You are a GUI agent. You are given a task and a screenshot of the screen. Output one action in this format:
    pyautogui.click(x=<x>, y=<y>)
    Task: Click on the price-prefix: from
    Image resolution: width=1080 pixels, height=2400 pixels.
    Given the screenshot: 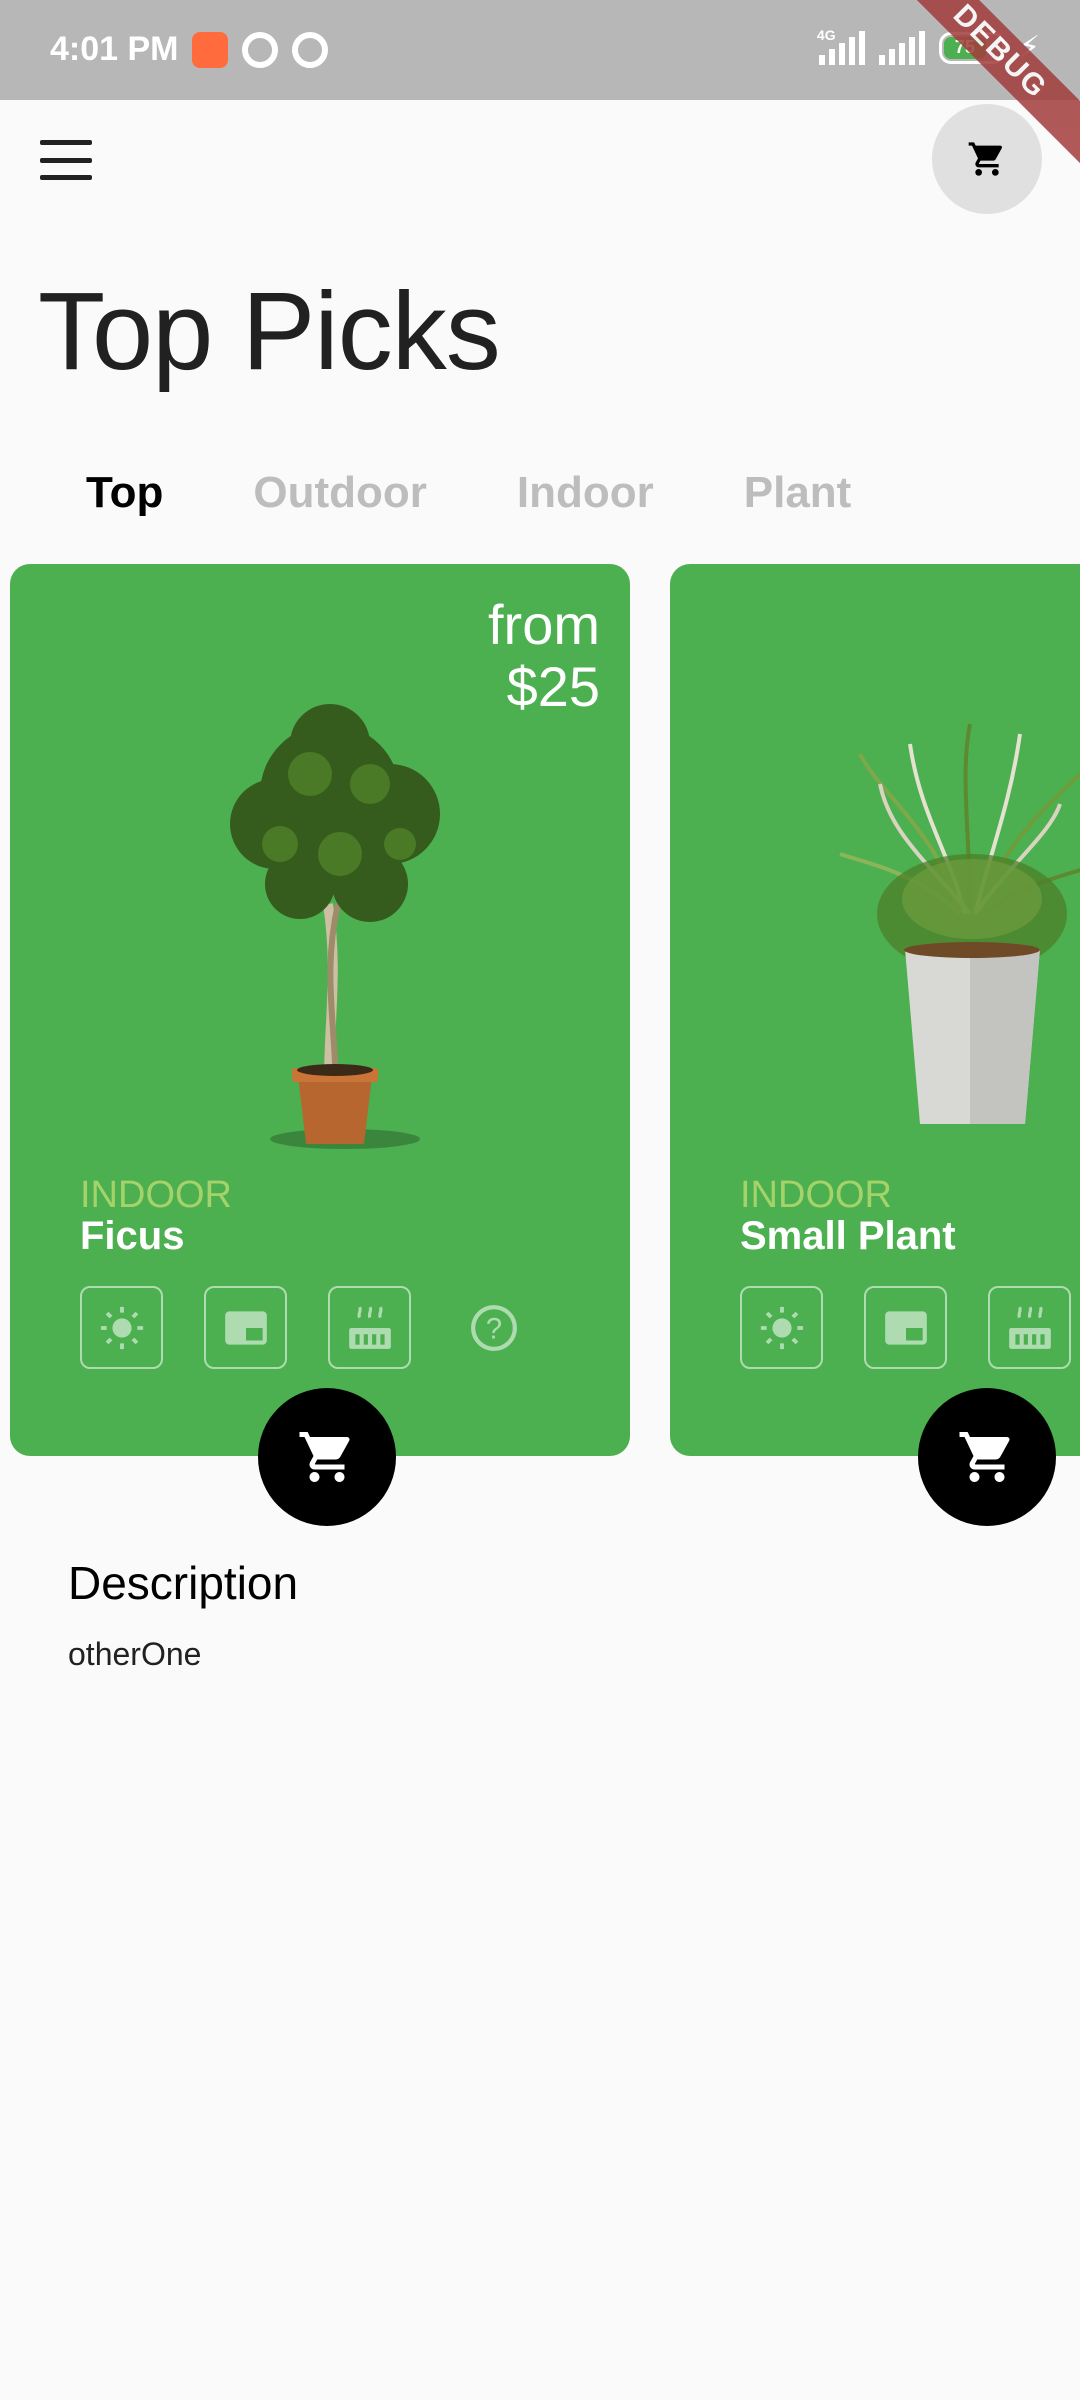 What is the action you would take?
    pyautogui.click(x=544, y=624)
    